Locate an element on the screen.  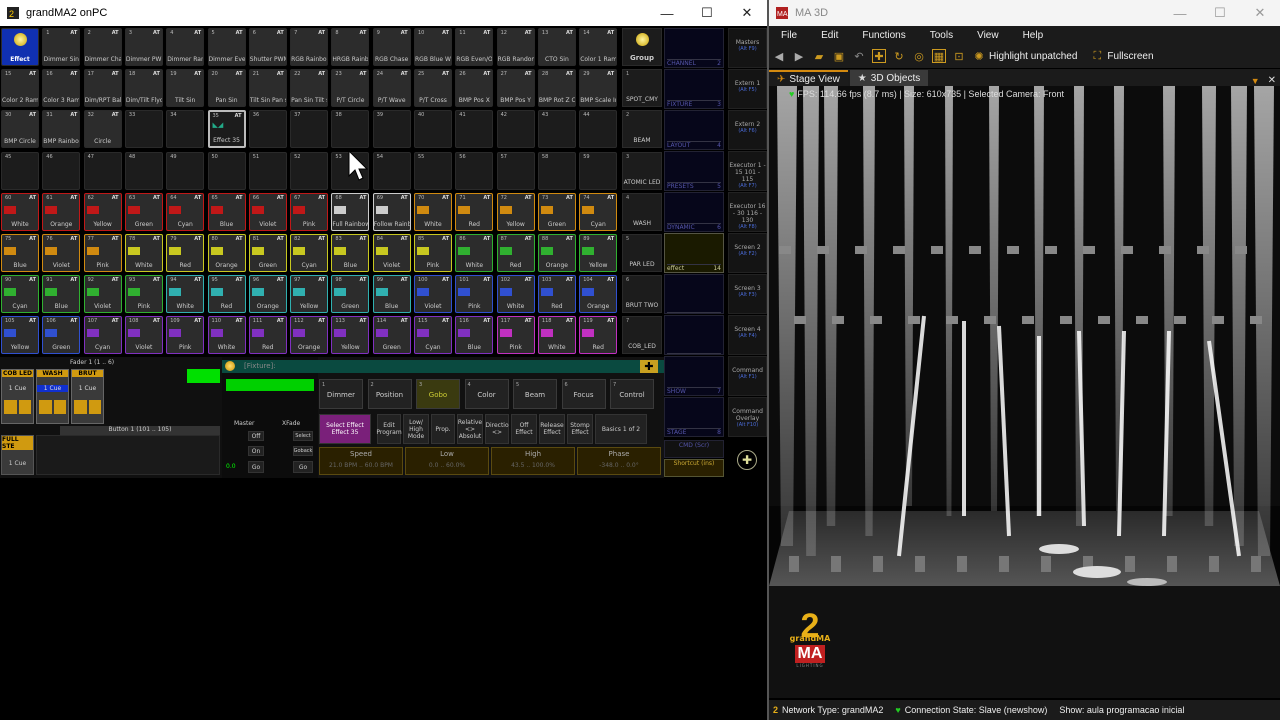
close-button: ✕ is located at coordinates (747, 13).